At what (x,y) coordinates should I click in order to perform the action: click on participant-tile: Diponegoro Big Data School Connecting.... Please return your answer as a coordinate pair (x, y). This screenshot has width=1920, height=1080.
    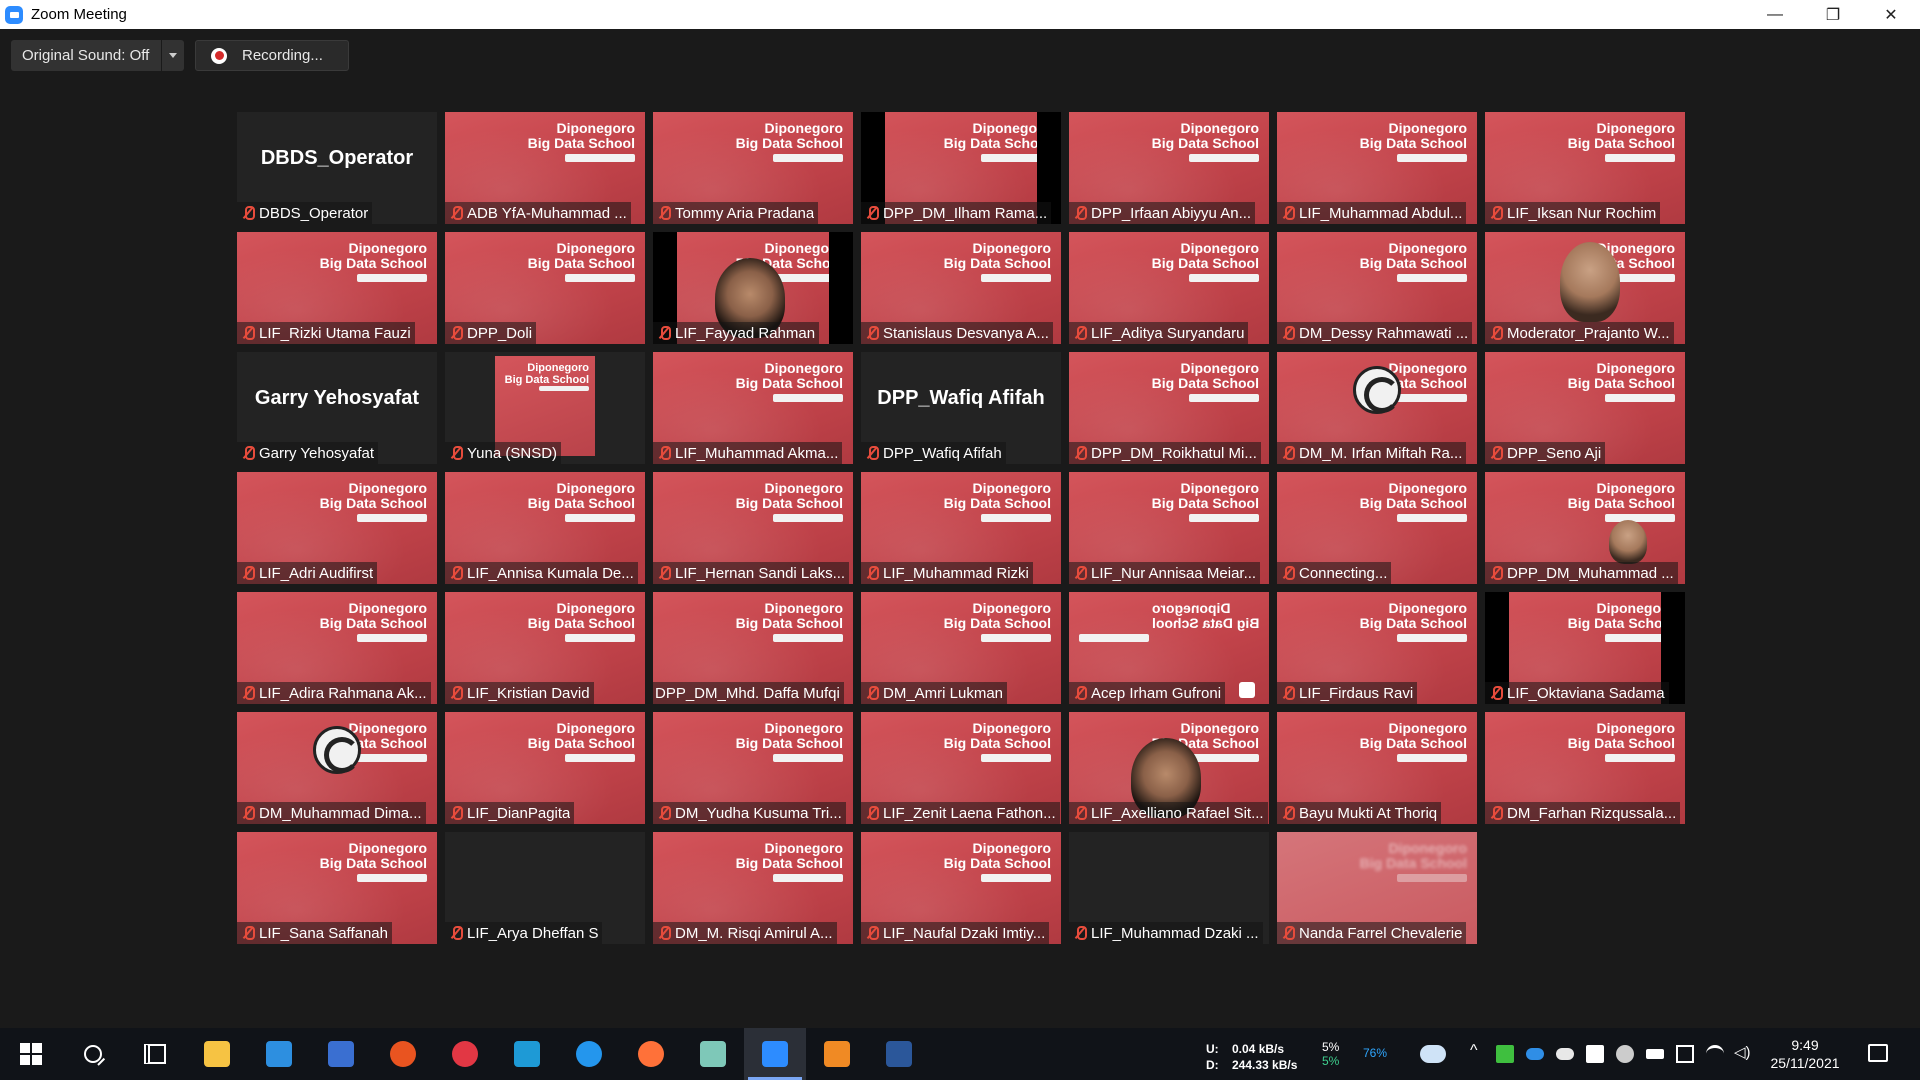
    Looking at the image, I should click on (1377, 528).